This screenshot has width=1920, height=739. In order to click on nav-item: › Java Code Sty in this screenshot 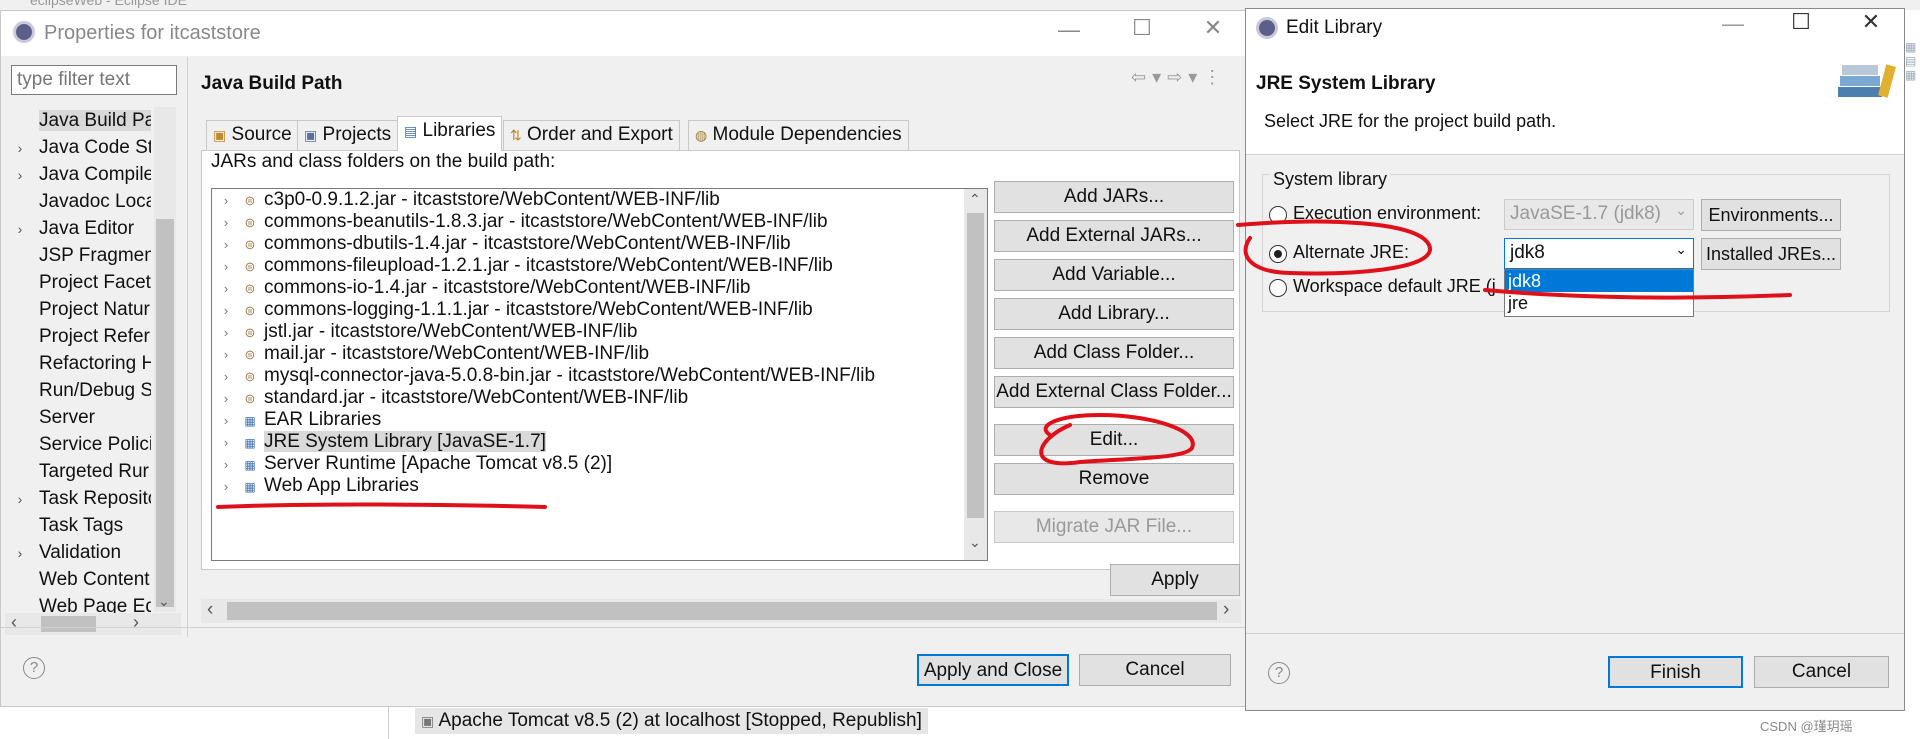, I will do `click(76, 147)`.